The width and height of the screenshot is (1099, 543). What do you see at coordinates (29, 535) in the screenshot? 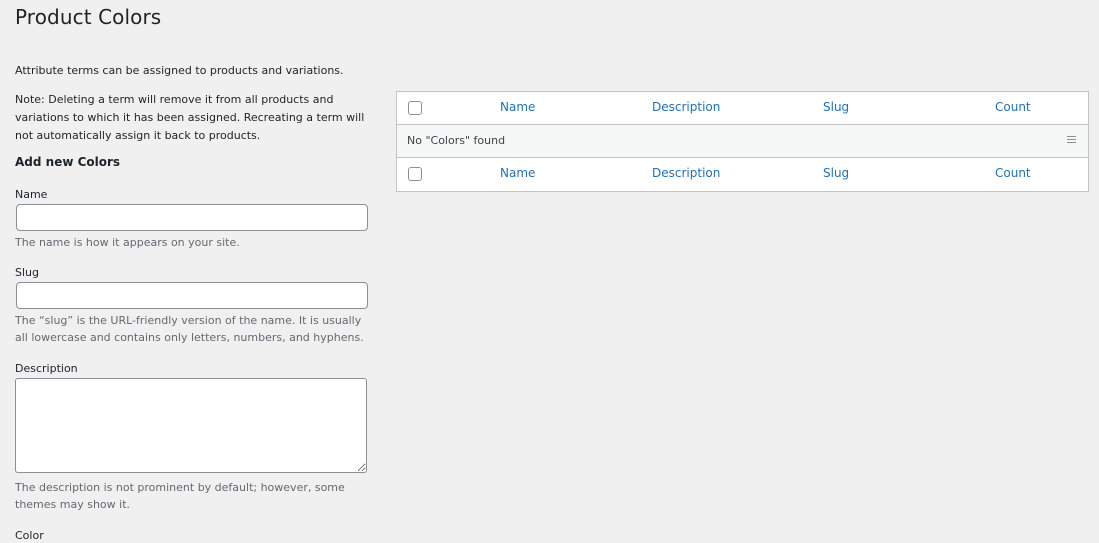
I see `color-label: Color` at bounding box center [29, 535].